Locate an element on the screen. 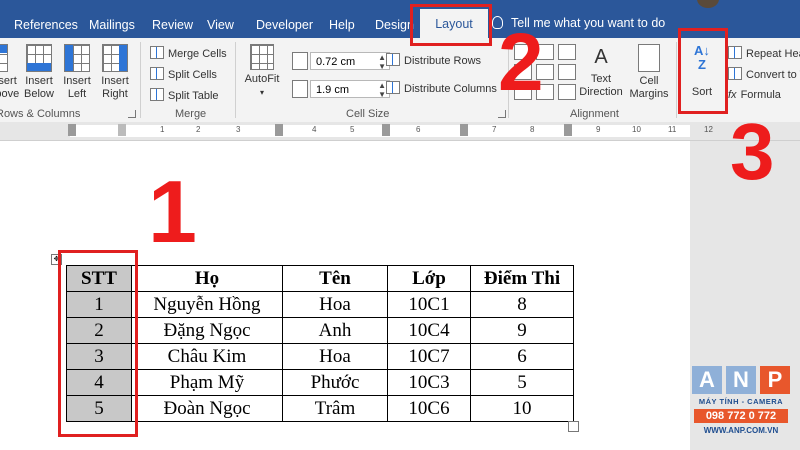 The width and height of the screenshot is (800, 450). table-resize-handle-icon is located at coordinates (573, 426).